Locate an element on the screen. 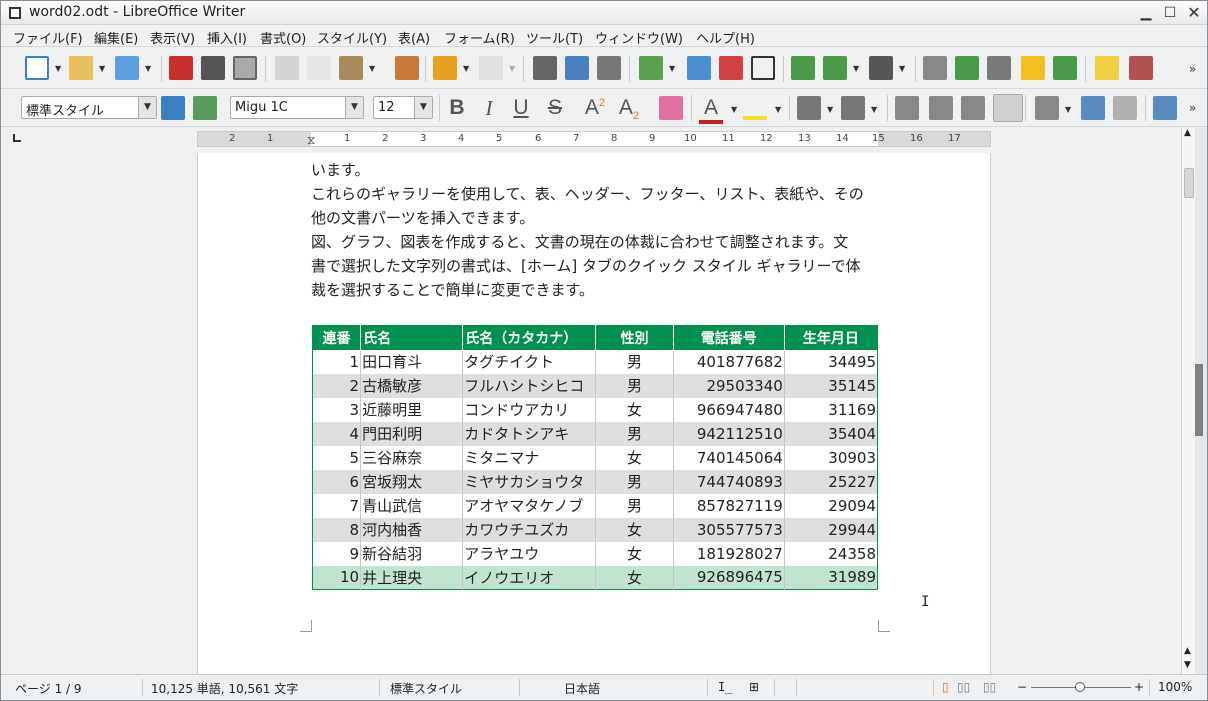 The image size is (1208, 701). table-cell: 31169 is located at coordinates (830, 409).